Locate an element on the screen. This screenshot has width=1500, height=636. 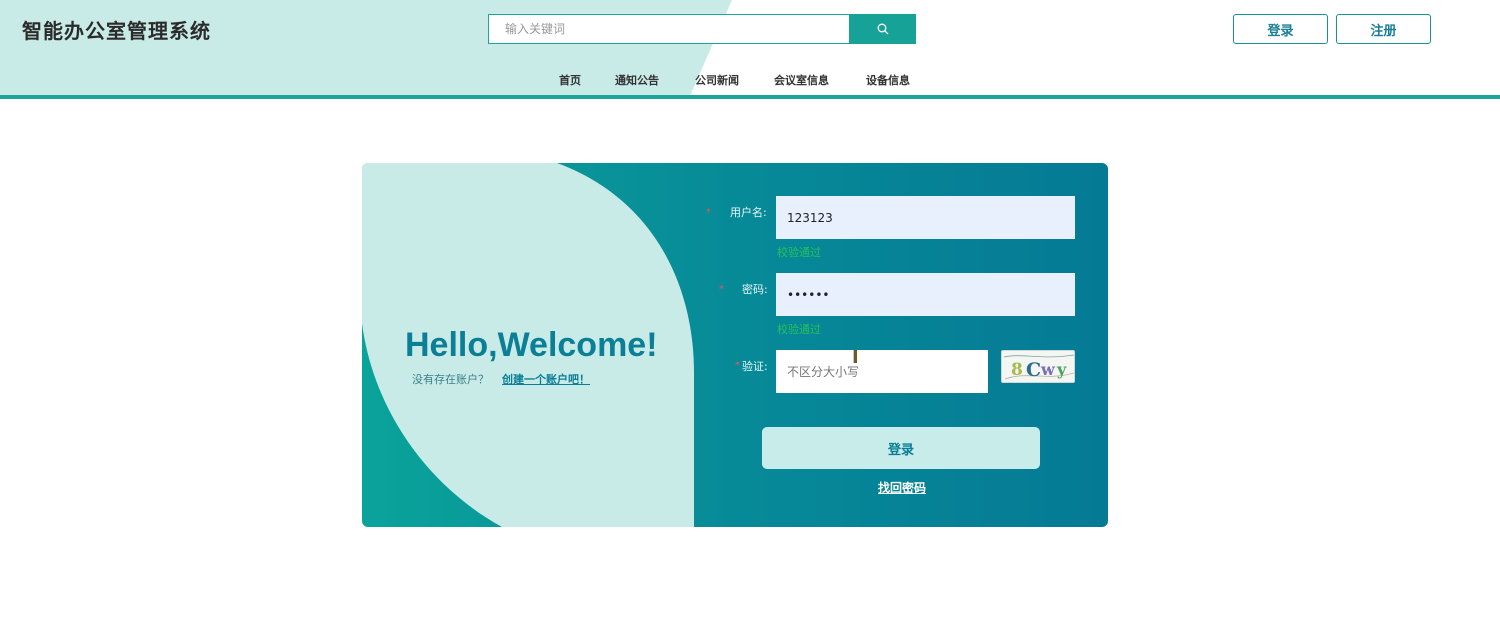
header-divider is located at coordinates (750, 97).